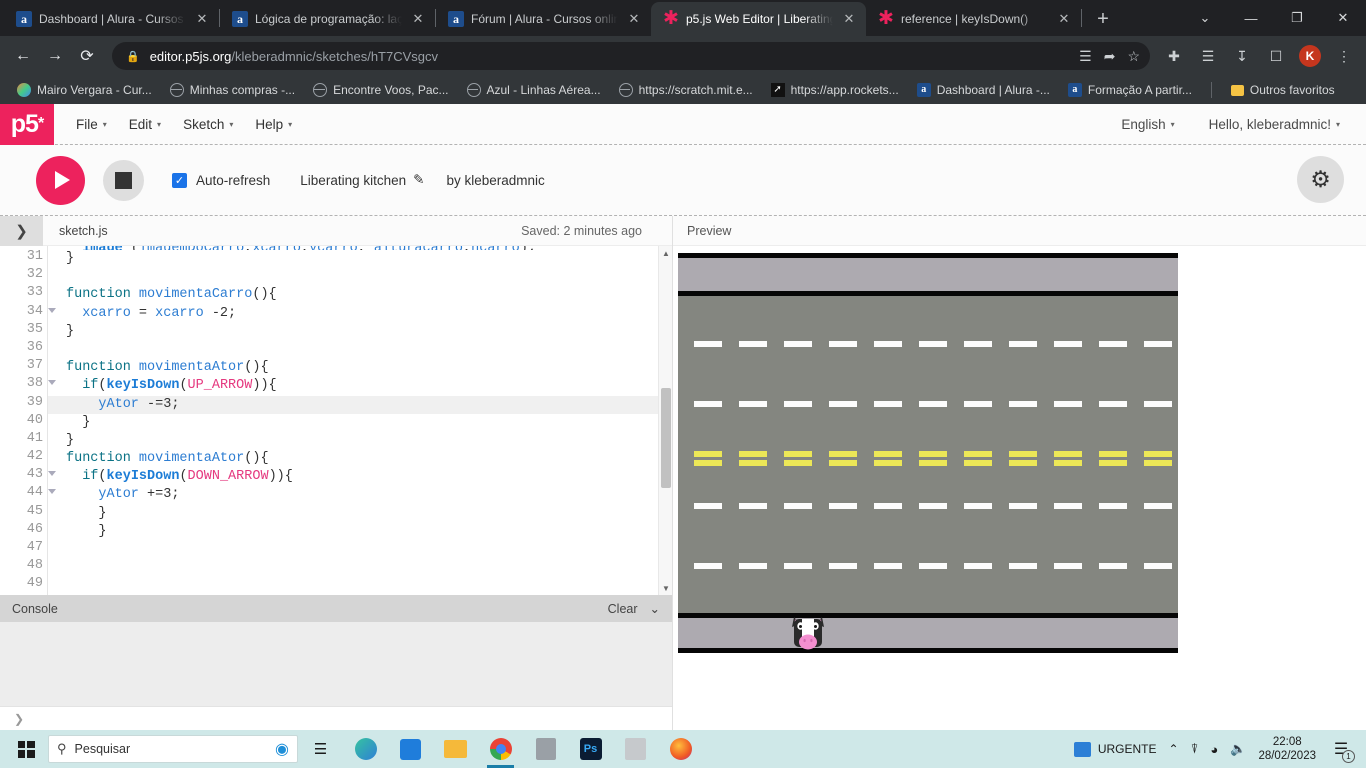  Describe the element at coordinates (208, 124) in the screenshot. I see `menu-sketch: Sketch ▾` at that location.